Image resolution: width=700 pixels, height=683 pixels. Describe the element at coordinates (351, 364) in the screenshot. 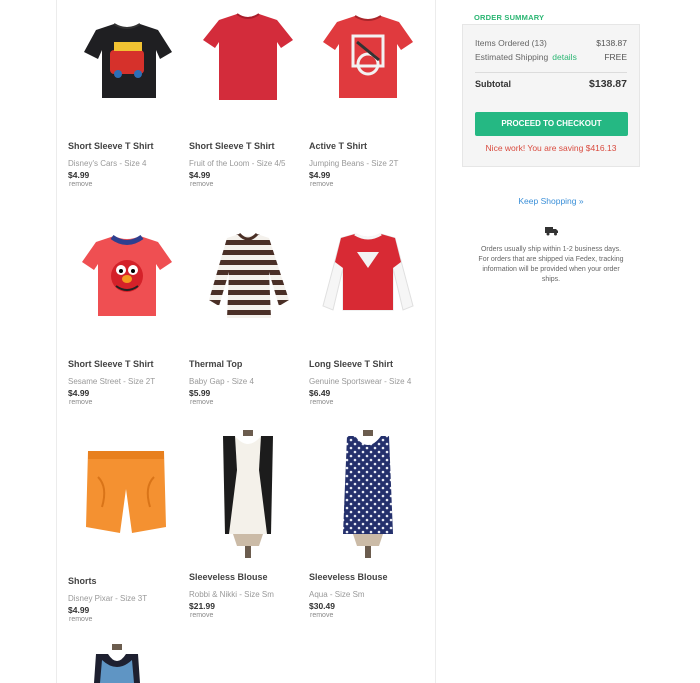

I see `product-name: Long Sleeve T Shirt` at that location.